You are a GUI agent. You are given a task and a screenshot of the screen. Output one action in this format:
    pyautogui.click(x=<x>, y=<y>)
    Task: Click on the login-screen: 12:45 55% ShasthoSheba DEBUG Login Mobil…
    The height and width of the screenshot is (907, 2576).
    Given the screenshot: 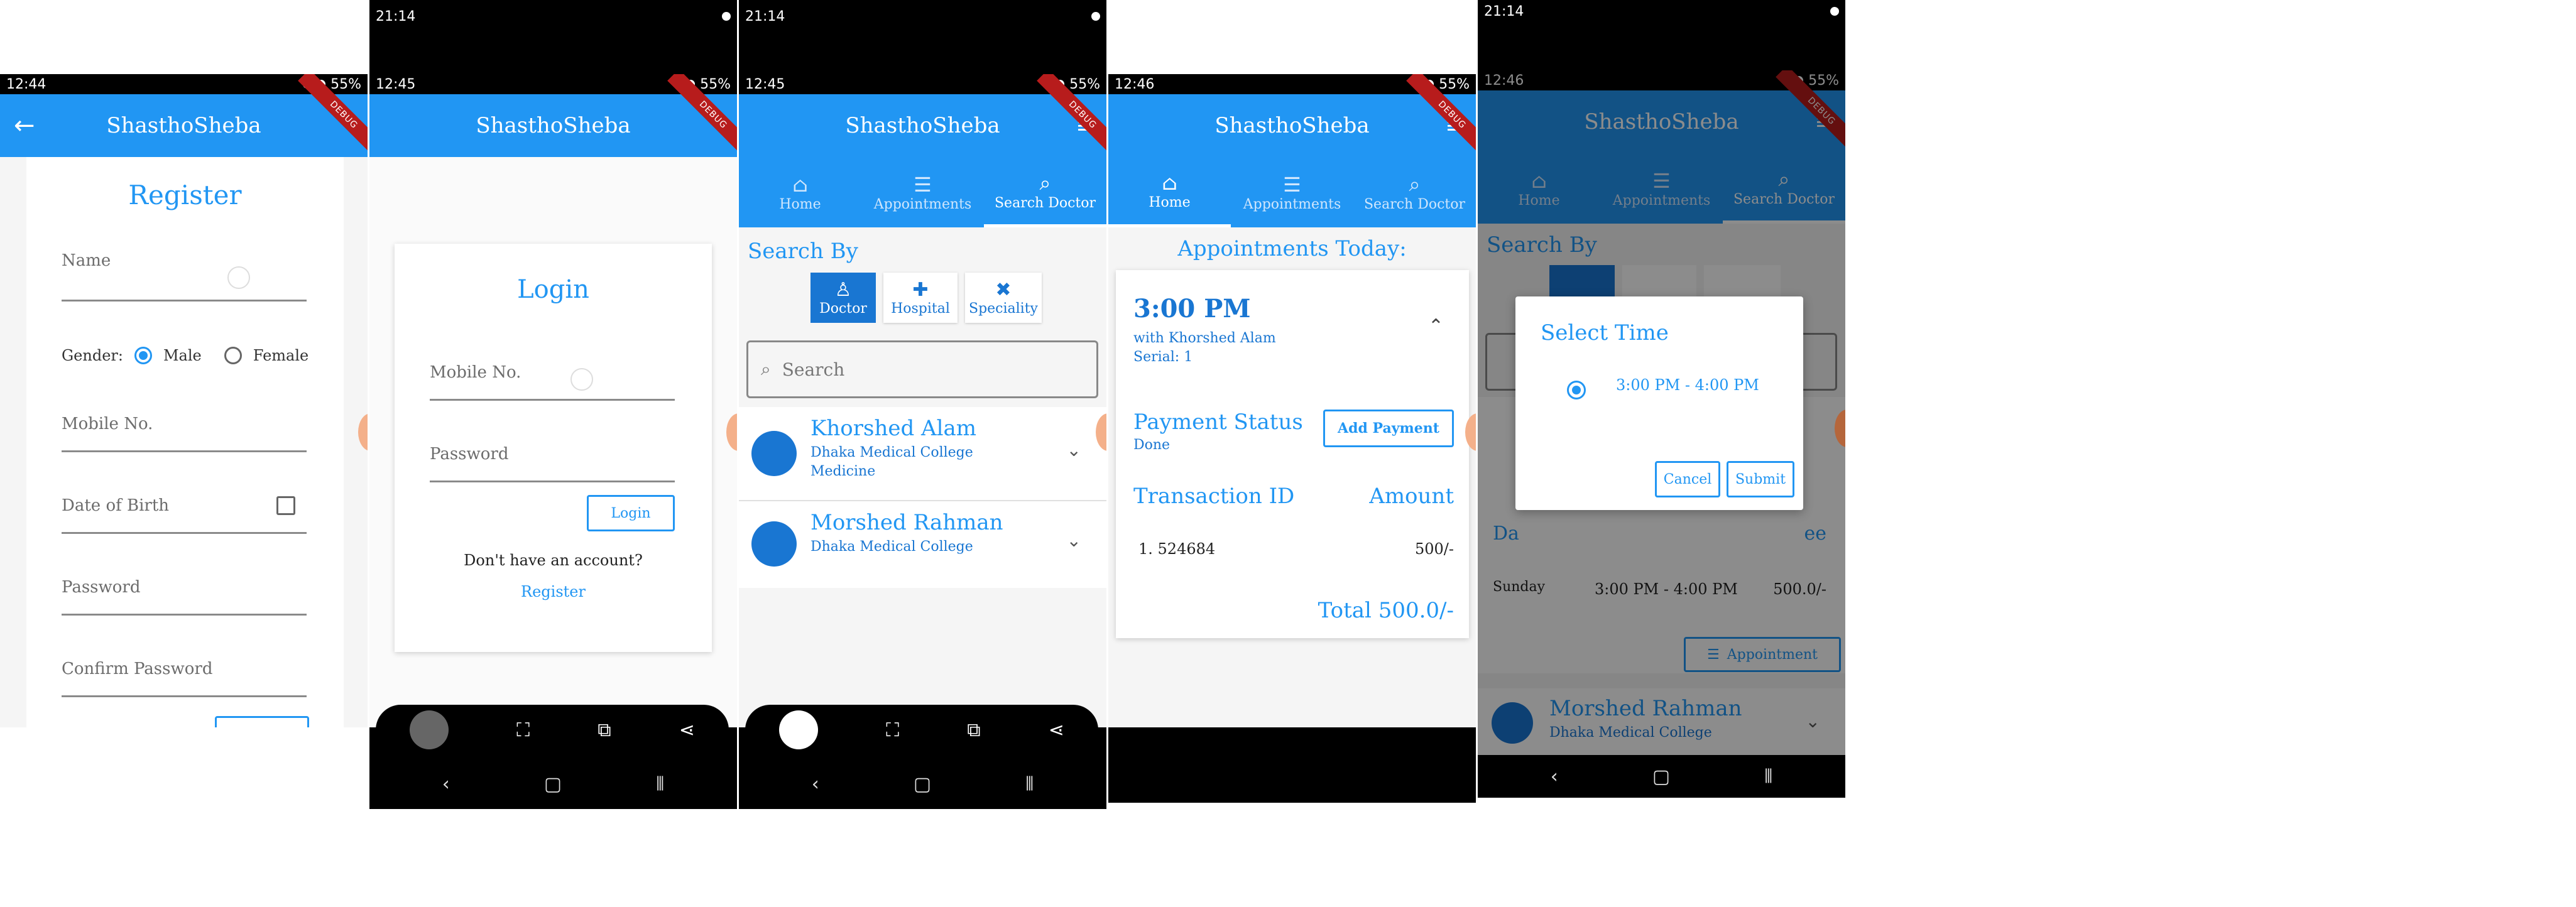 What is the action you would take?
    pyautogui.click(x=553, y=442)
    